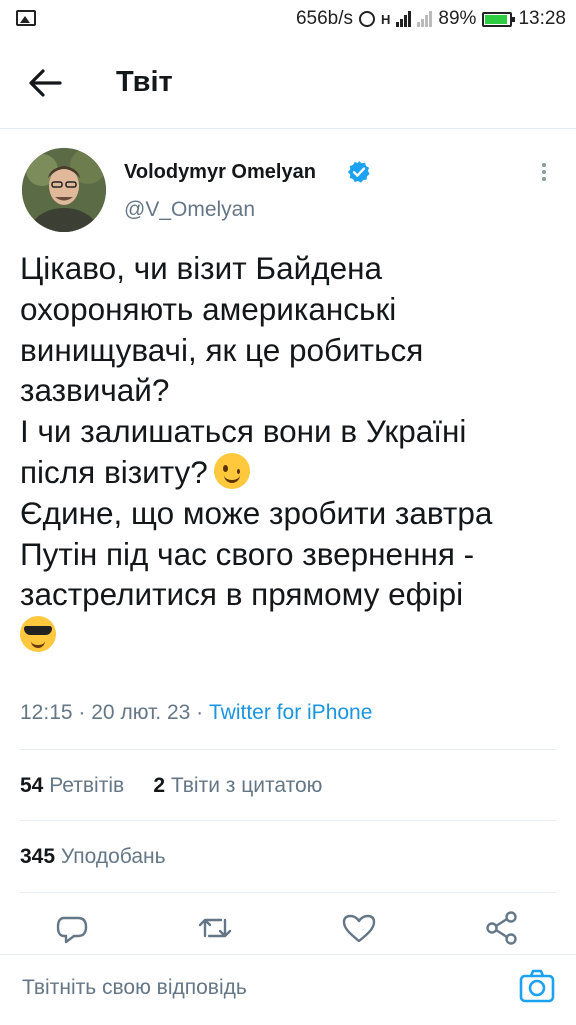 This screenshot has width=576, height=1025. What do you see at coordinates (537, 986) in the screenshot?
I see `camera-icon` at bounding box center [537, 986].